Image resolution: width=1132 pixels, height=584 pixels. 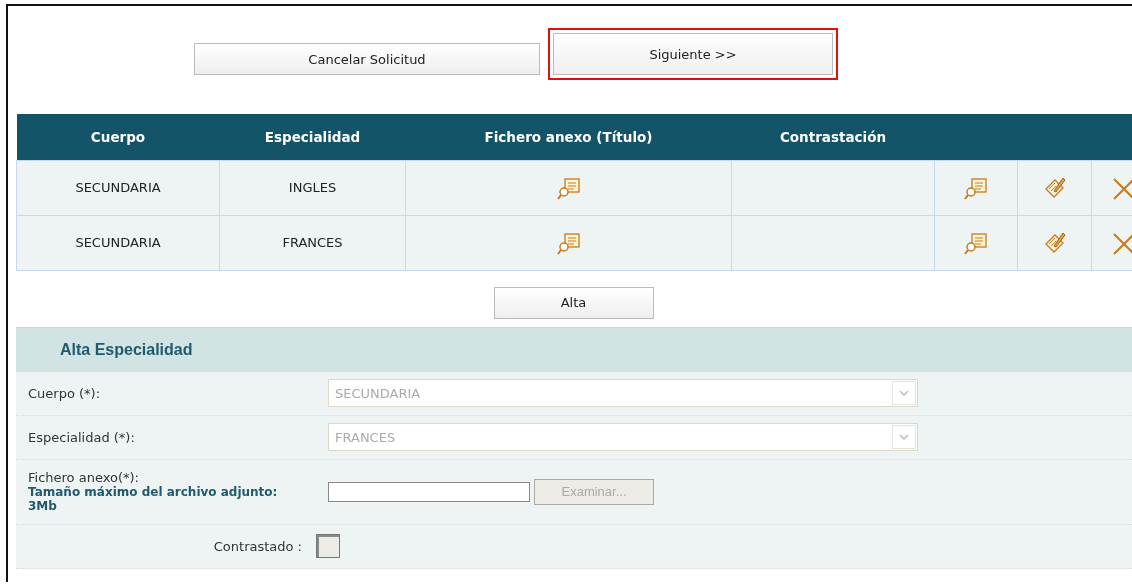 I want to click on table-cell: INGLES, so click(x=312, y=187).